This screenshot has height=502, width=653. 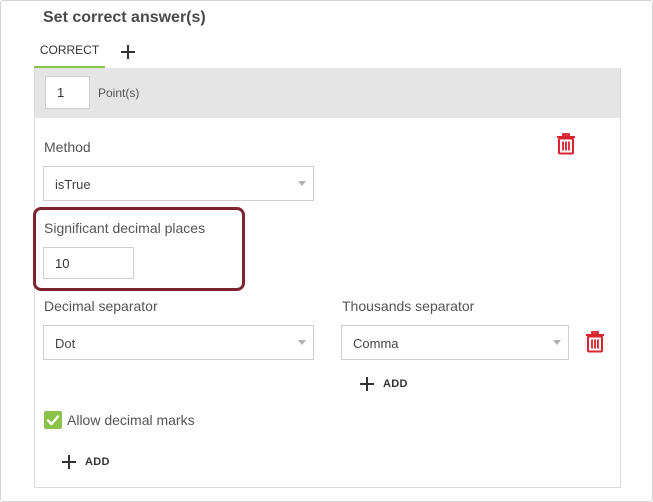 What do you see at coordinates (67, 92) in the screenshot?
I see `points-input` at bounding box center [67, 92].